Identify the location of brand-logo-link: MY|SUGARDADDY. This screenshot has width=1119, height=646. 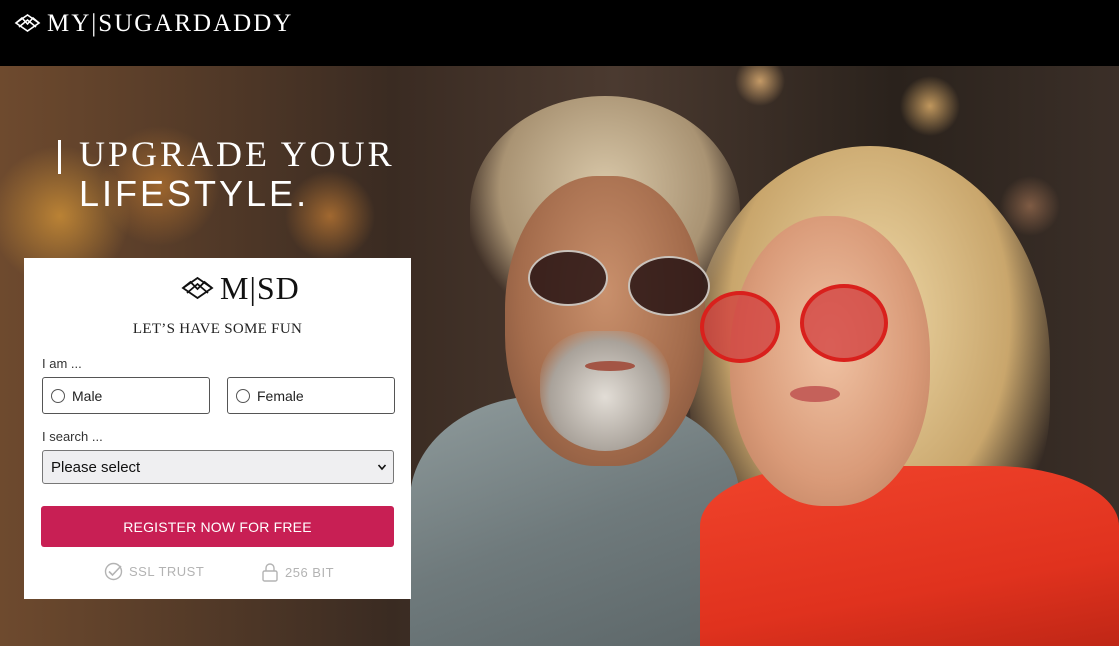
(153, 23).